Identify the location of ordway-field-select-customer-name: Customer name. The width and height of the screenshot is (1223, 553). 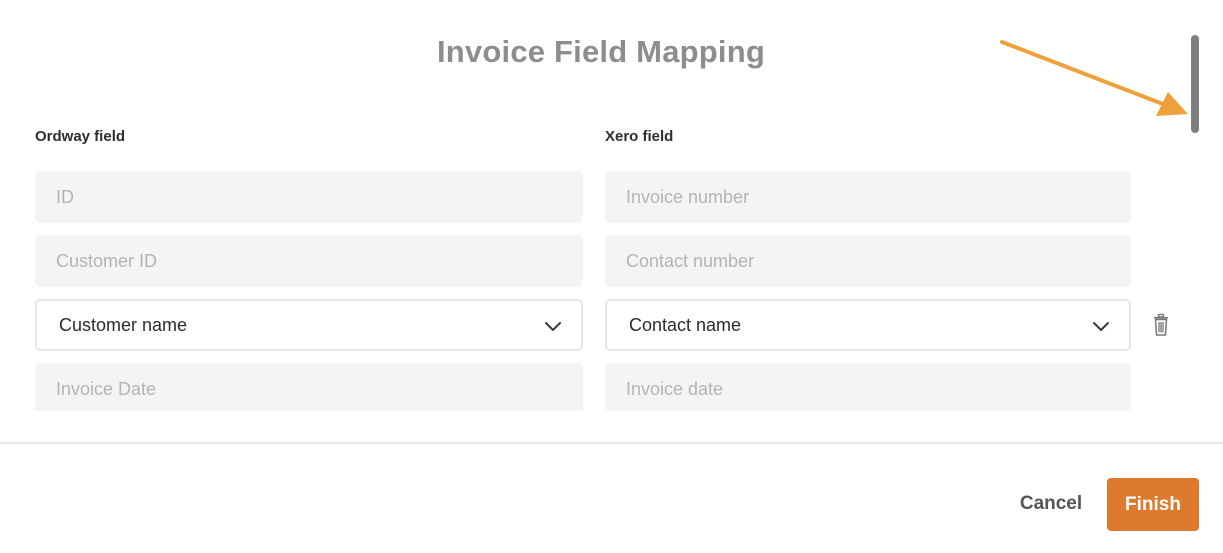
(309, 325).